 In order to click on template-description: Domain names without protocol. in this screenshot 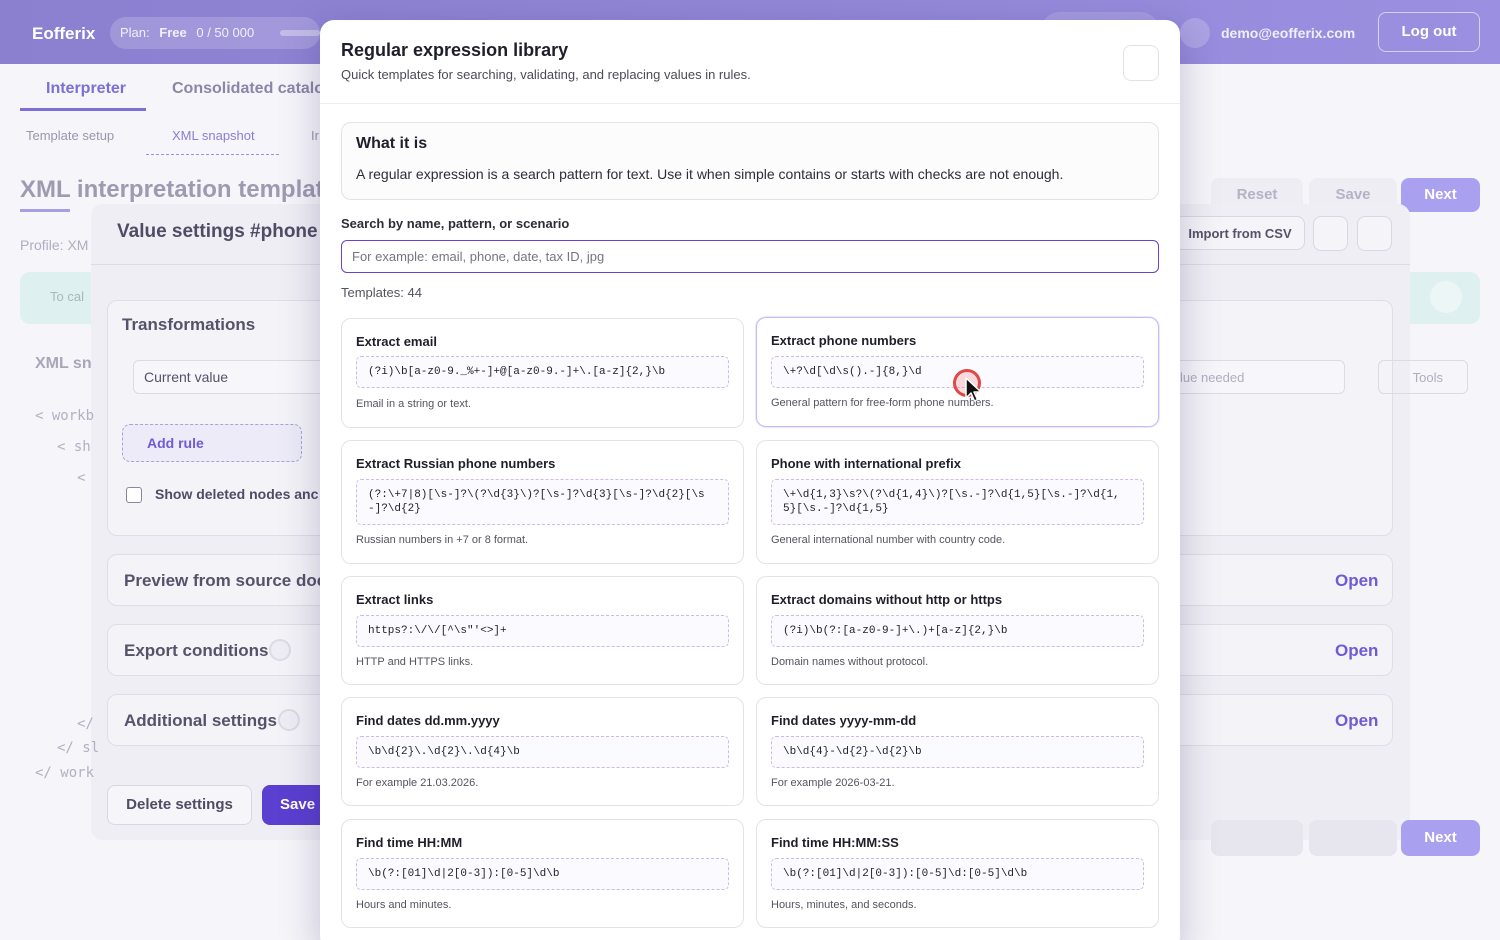, I will do `click(850, 662)`.